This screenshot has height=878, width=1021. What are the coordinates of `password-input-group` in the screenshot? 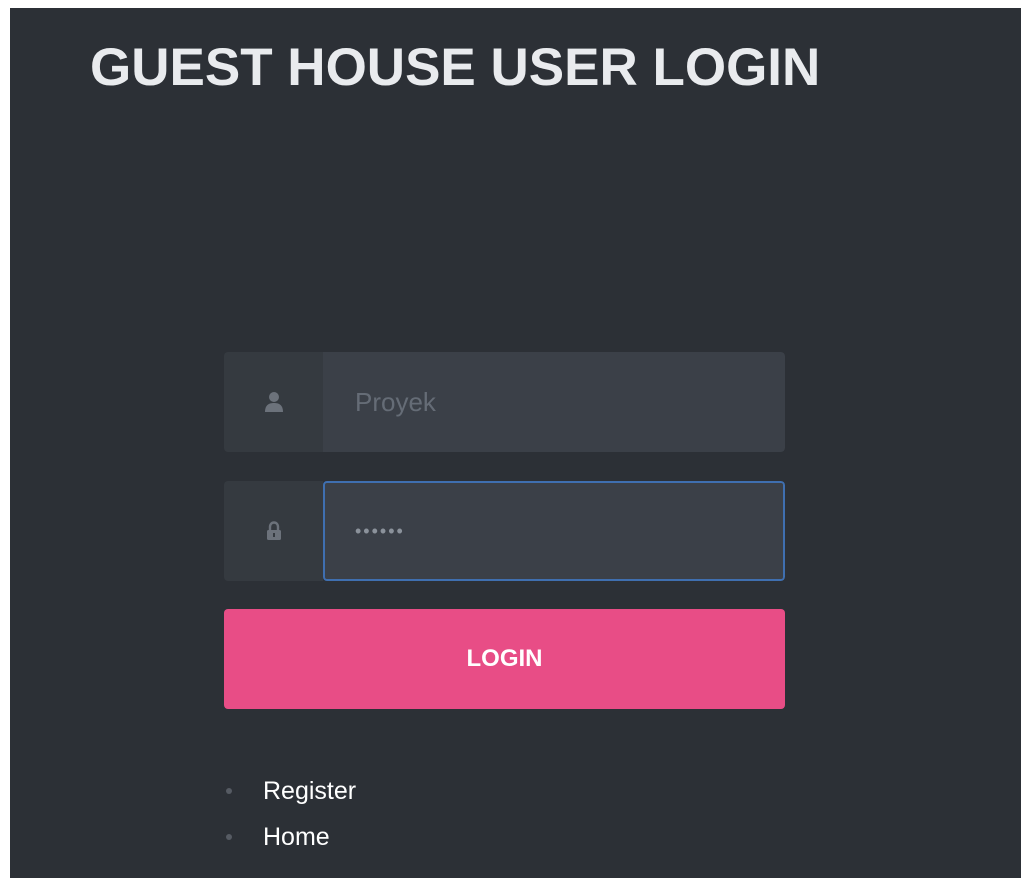 It's located at (504, 531).